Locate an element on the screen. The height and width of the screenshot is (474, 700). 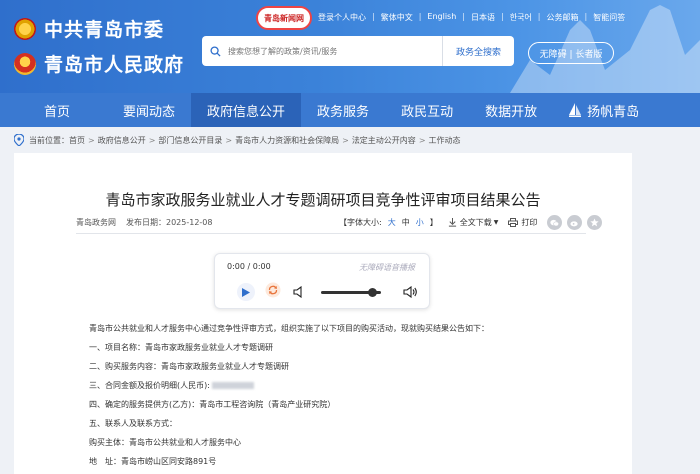
qingdao-news-logo: 青岛新闻网 is located at coordinates (284, 18).